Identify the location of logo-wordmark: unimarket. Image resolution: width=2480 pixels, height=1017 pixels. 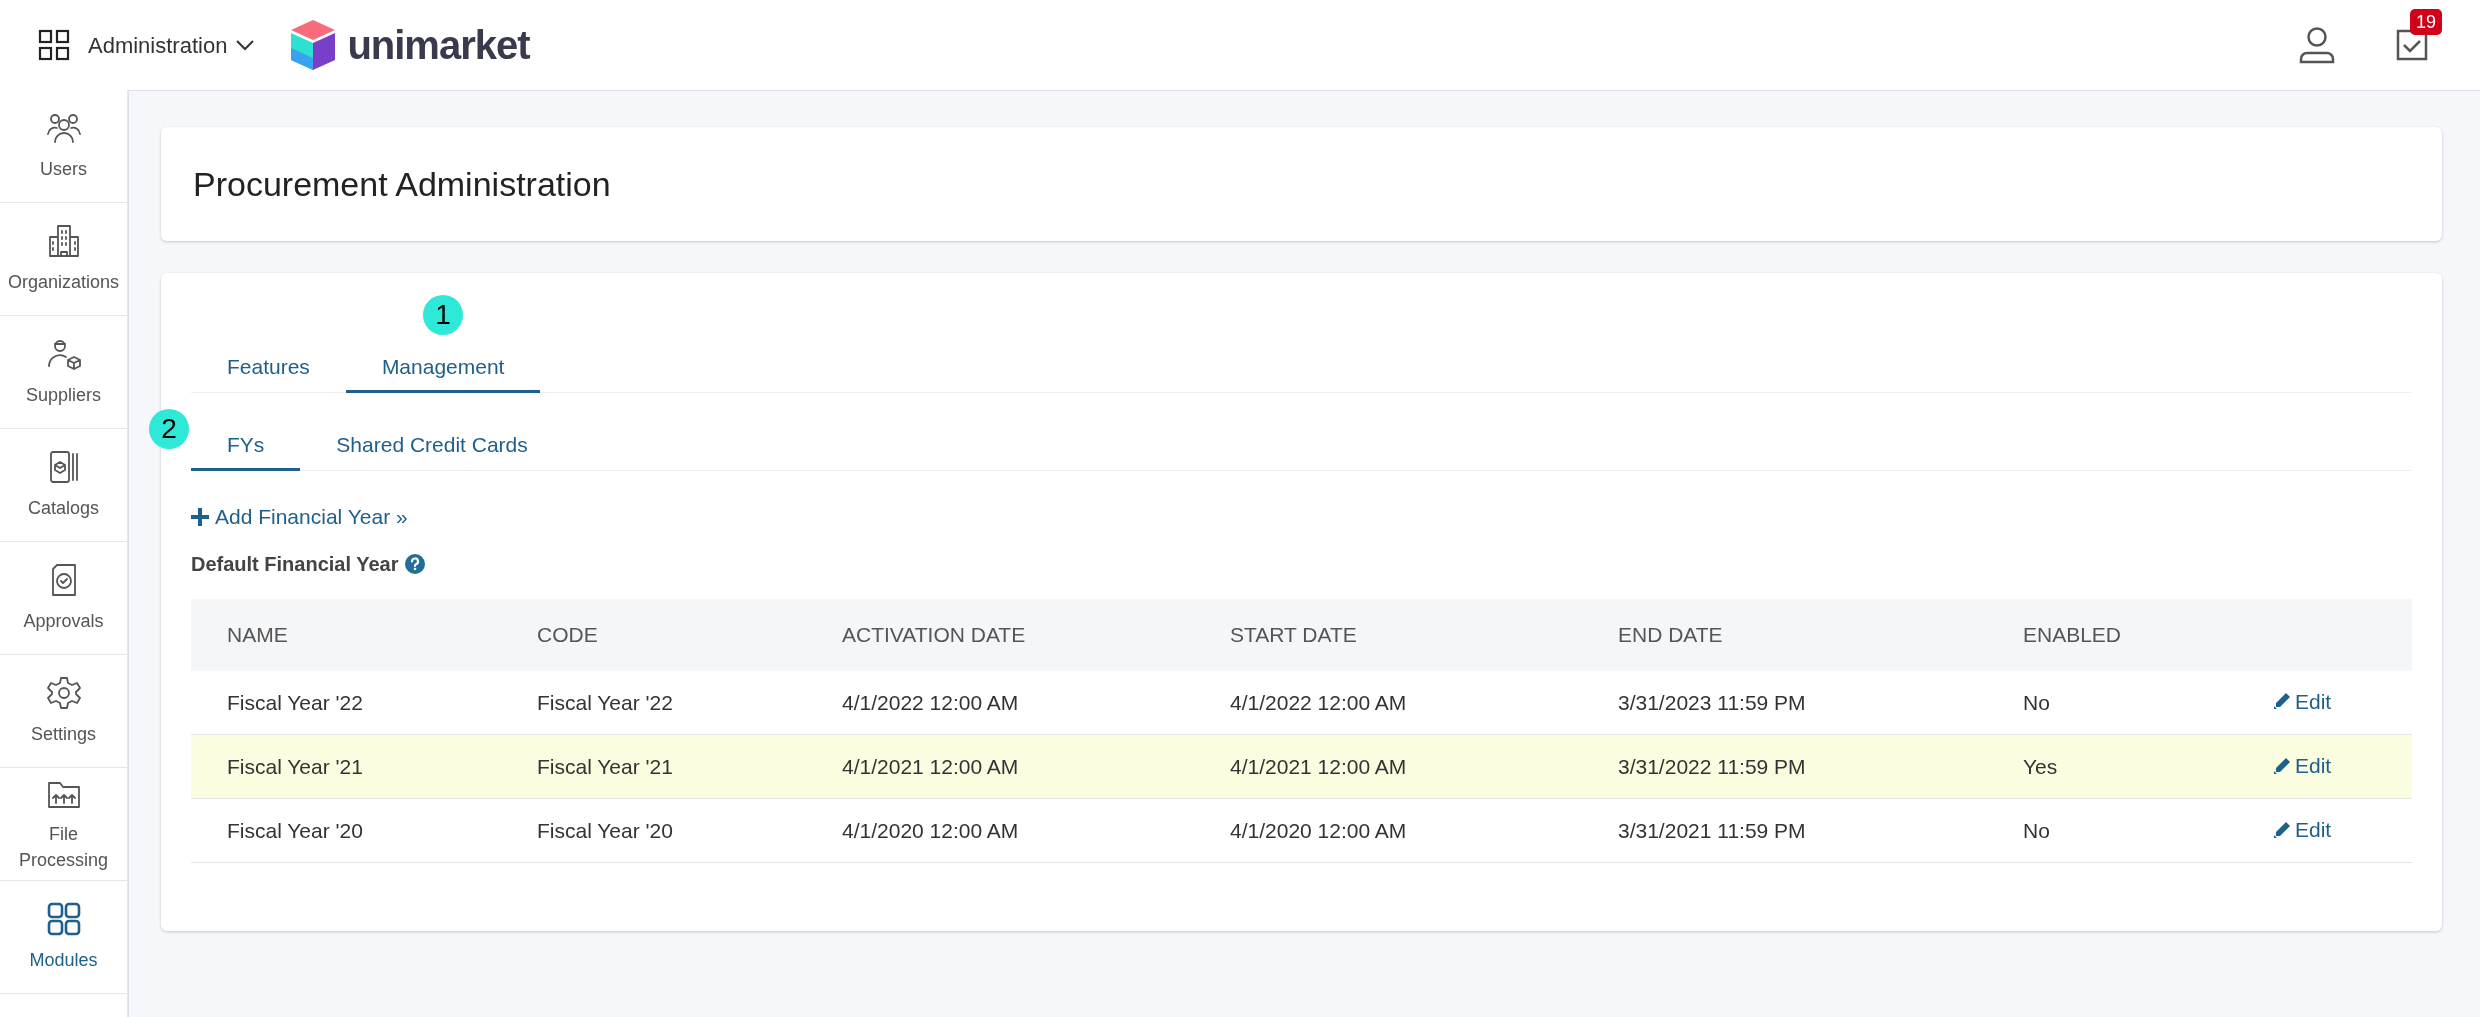
(438, 45).